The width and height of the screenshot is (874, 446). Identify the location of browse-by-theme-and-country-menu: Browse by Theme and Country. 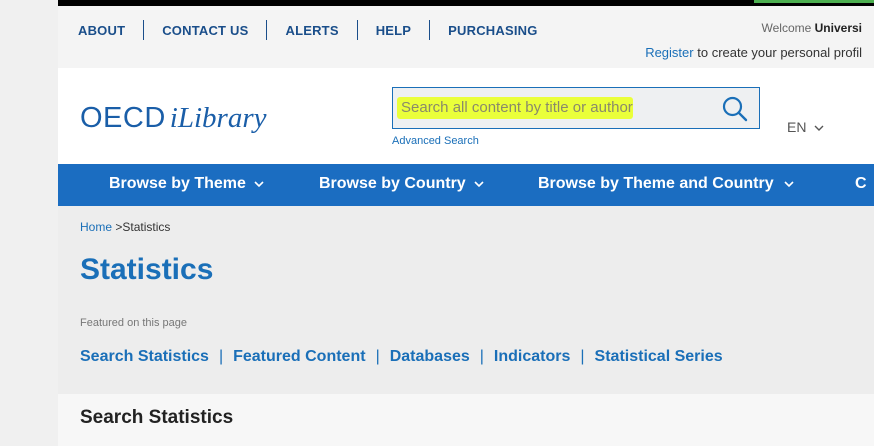
(666, 184).